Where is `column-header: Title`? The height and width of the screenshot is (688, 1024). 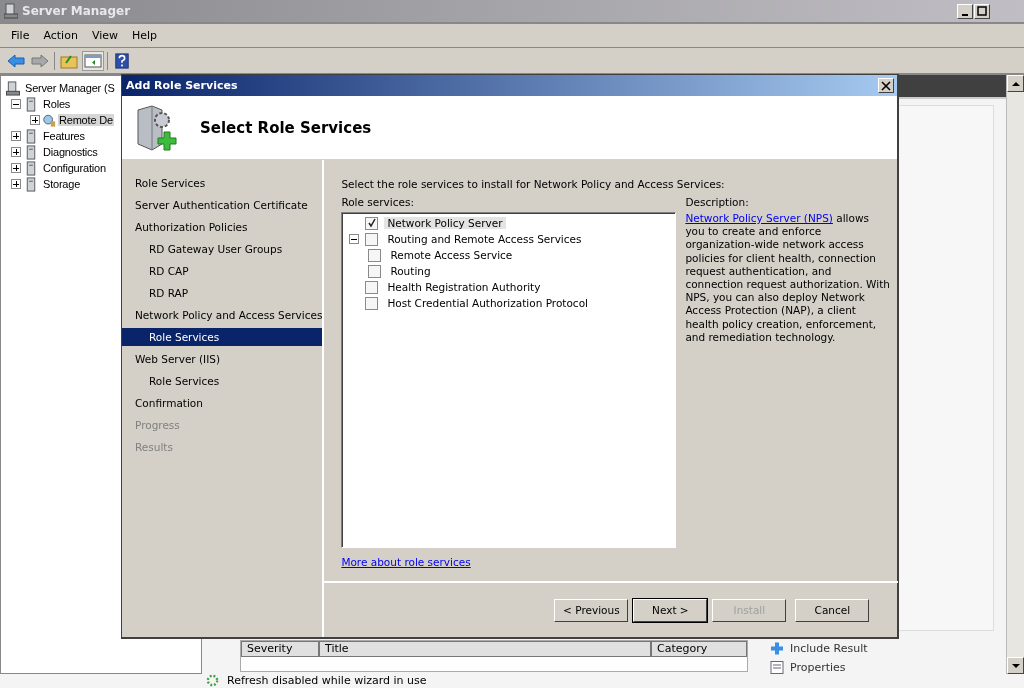 column-header: Title is located at coordinates (485, 649).